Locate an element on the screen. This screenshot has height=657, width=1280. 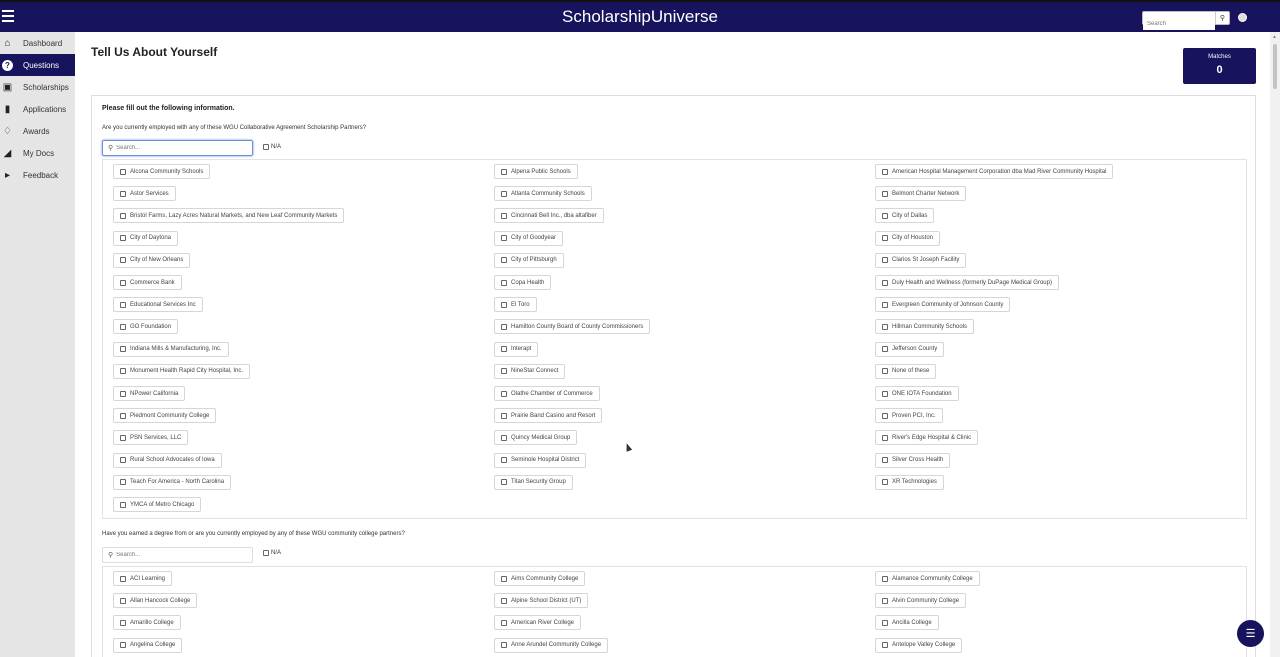
option-checkbox-item: ONE IOTA Foundation is located at coordinates (917, 393).